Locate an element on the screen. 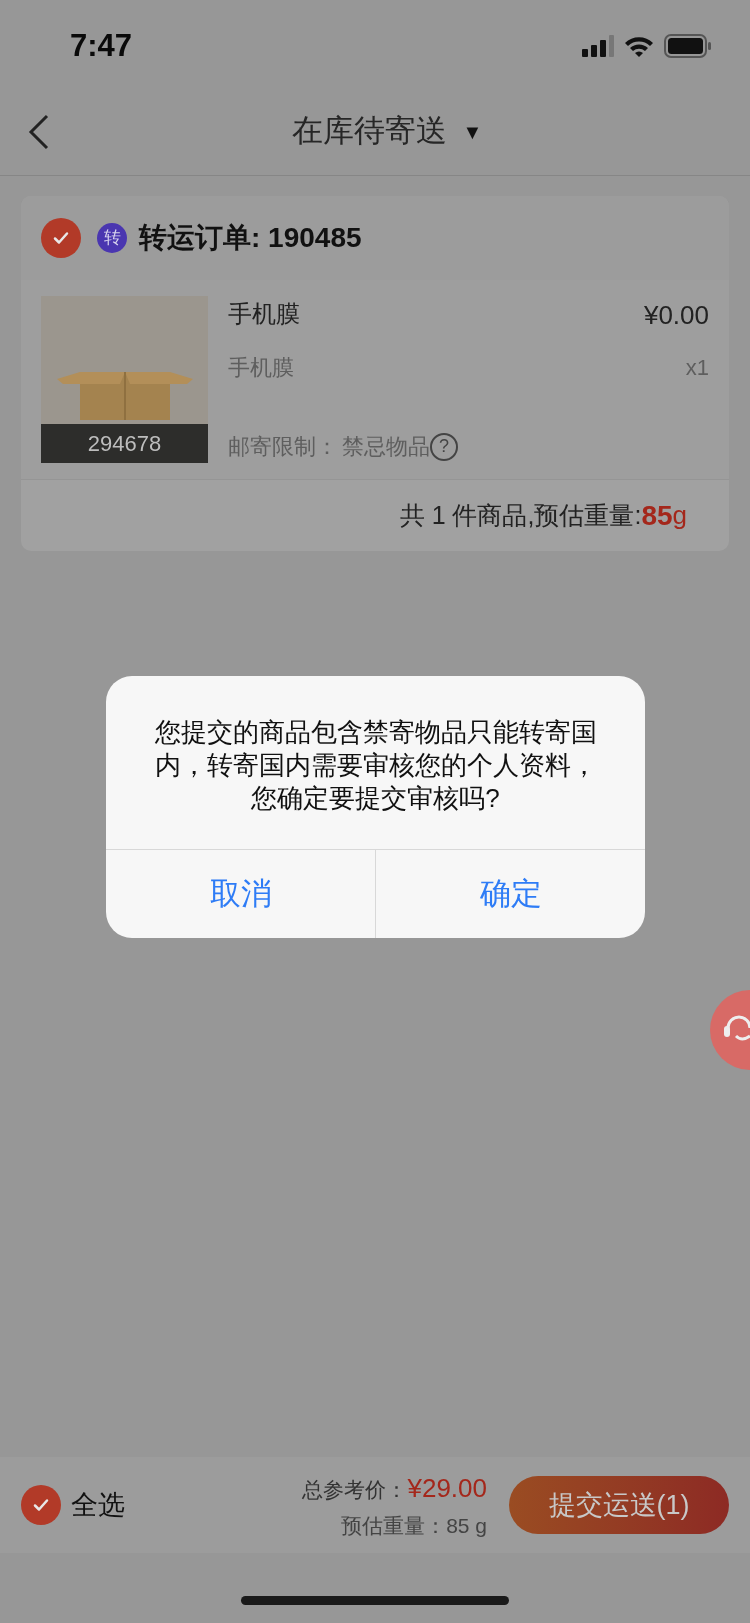 The width and height of the screenshot is (750, 1623). item-code: 294678 is located at coordinates (124, 443).